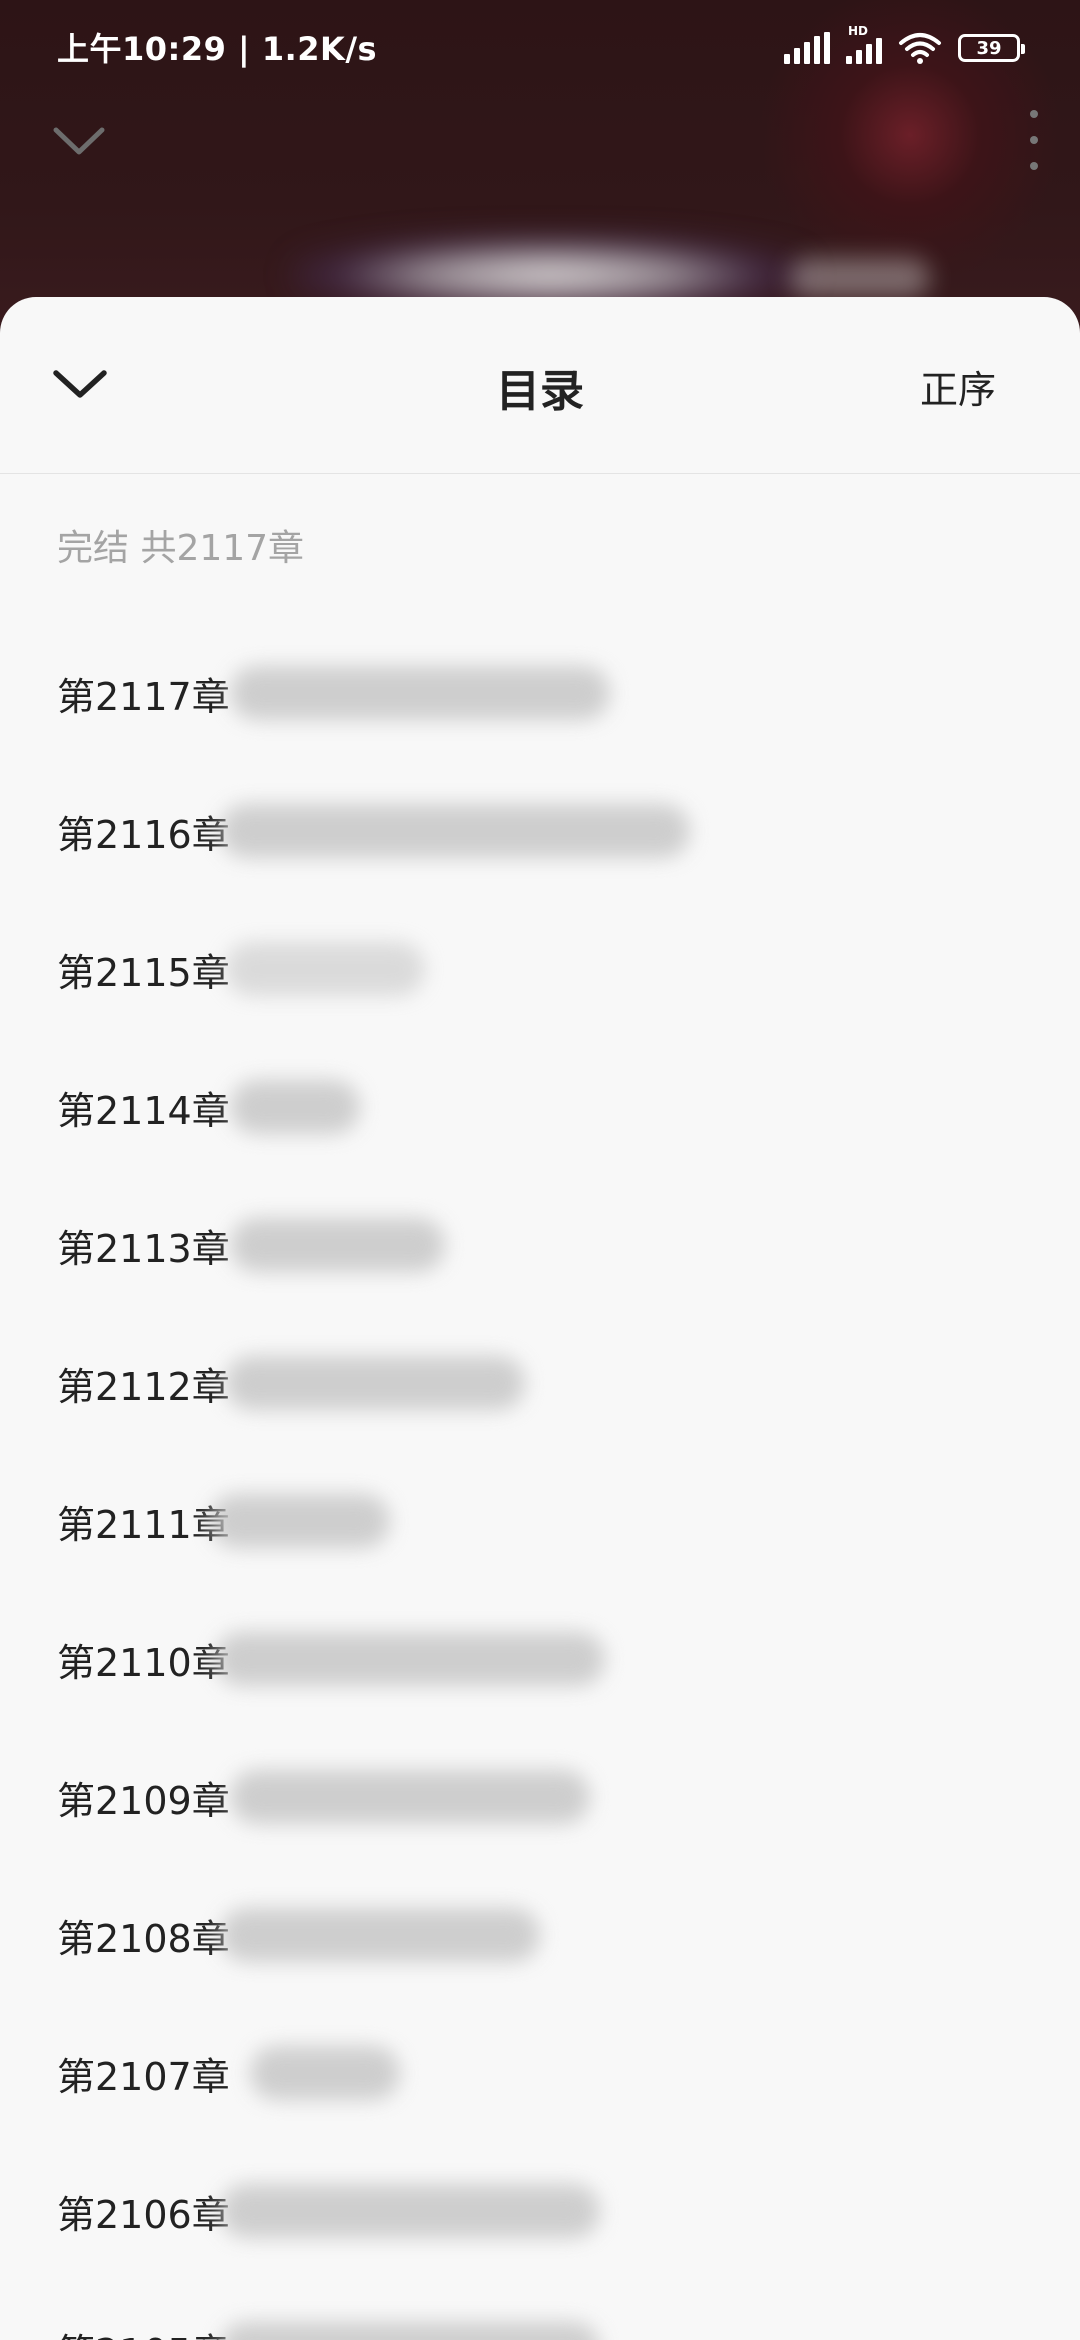 This screenshot has width=1080, height=2340. Describe the element at coordinates (143, 1248) in the screenshot. I see `chapter-label: 第2113章` at that location.